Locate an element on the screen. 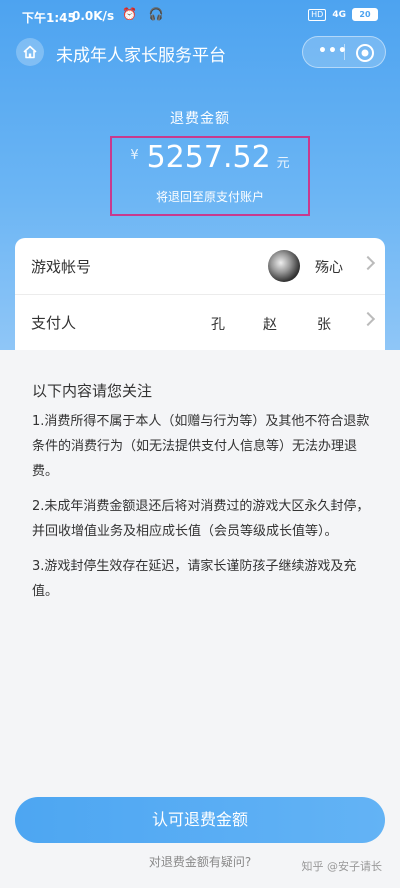 This screenshot has height=888, width=400. notice-title: 以下内容请您关注 is located at coordinates (92, 391).